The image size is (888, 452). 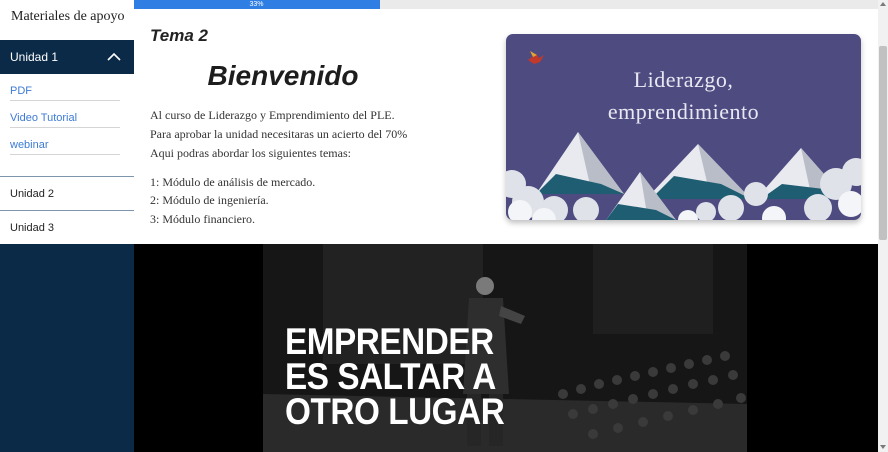 I want to click on progress-label: 33%, so click(x=256, y=4).